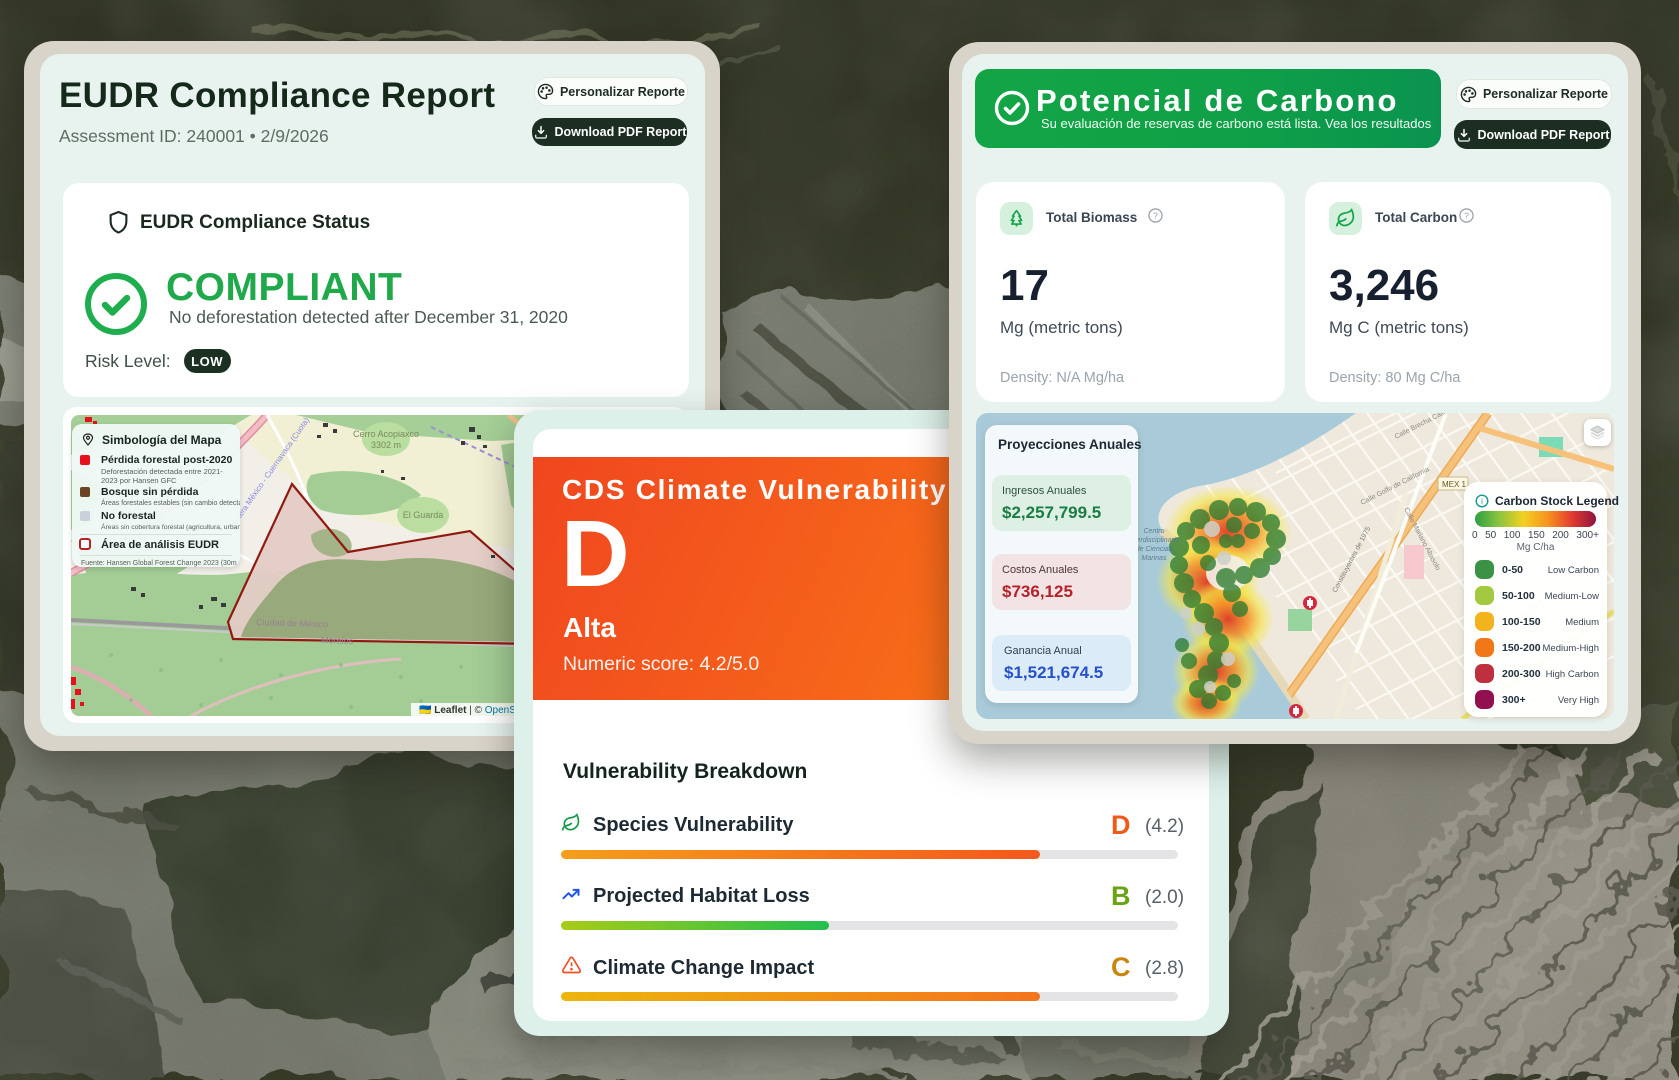  Describe the element at coordinates (1154, 558) in the screenshot. I see `svg-text: Marinas` at that location.